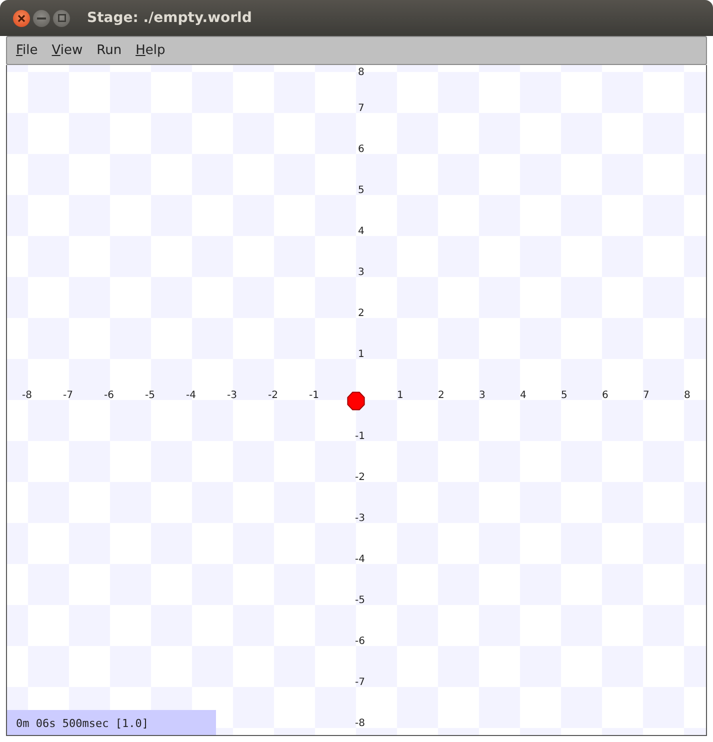 The image size is (713, 742). Describe the element at coordinates (69, 50) in the screenshot. I see `menu-item: View` at that location.